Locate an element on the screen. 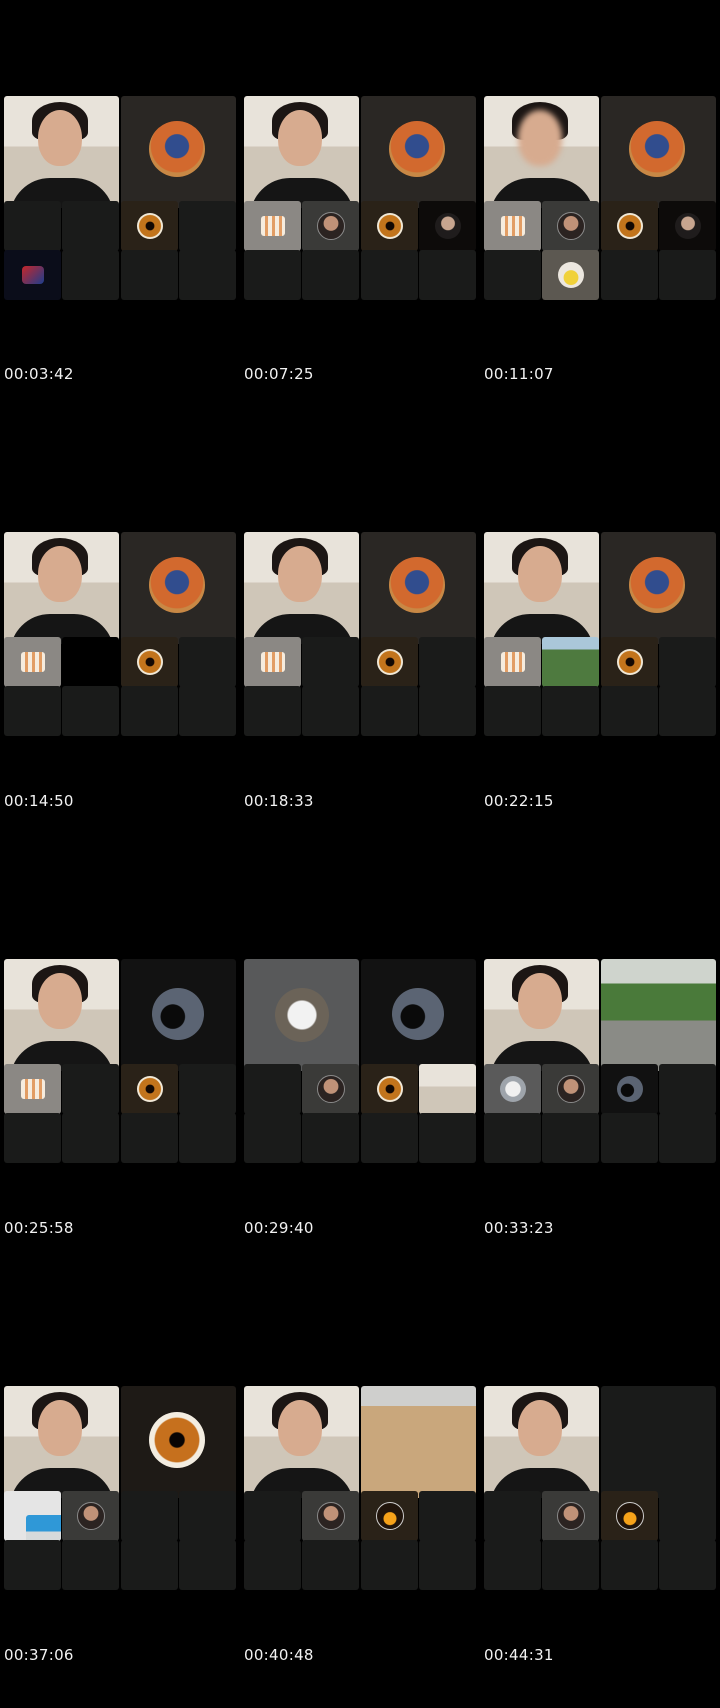  masked-avatar-tile is located at coordinates (301, 1015).